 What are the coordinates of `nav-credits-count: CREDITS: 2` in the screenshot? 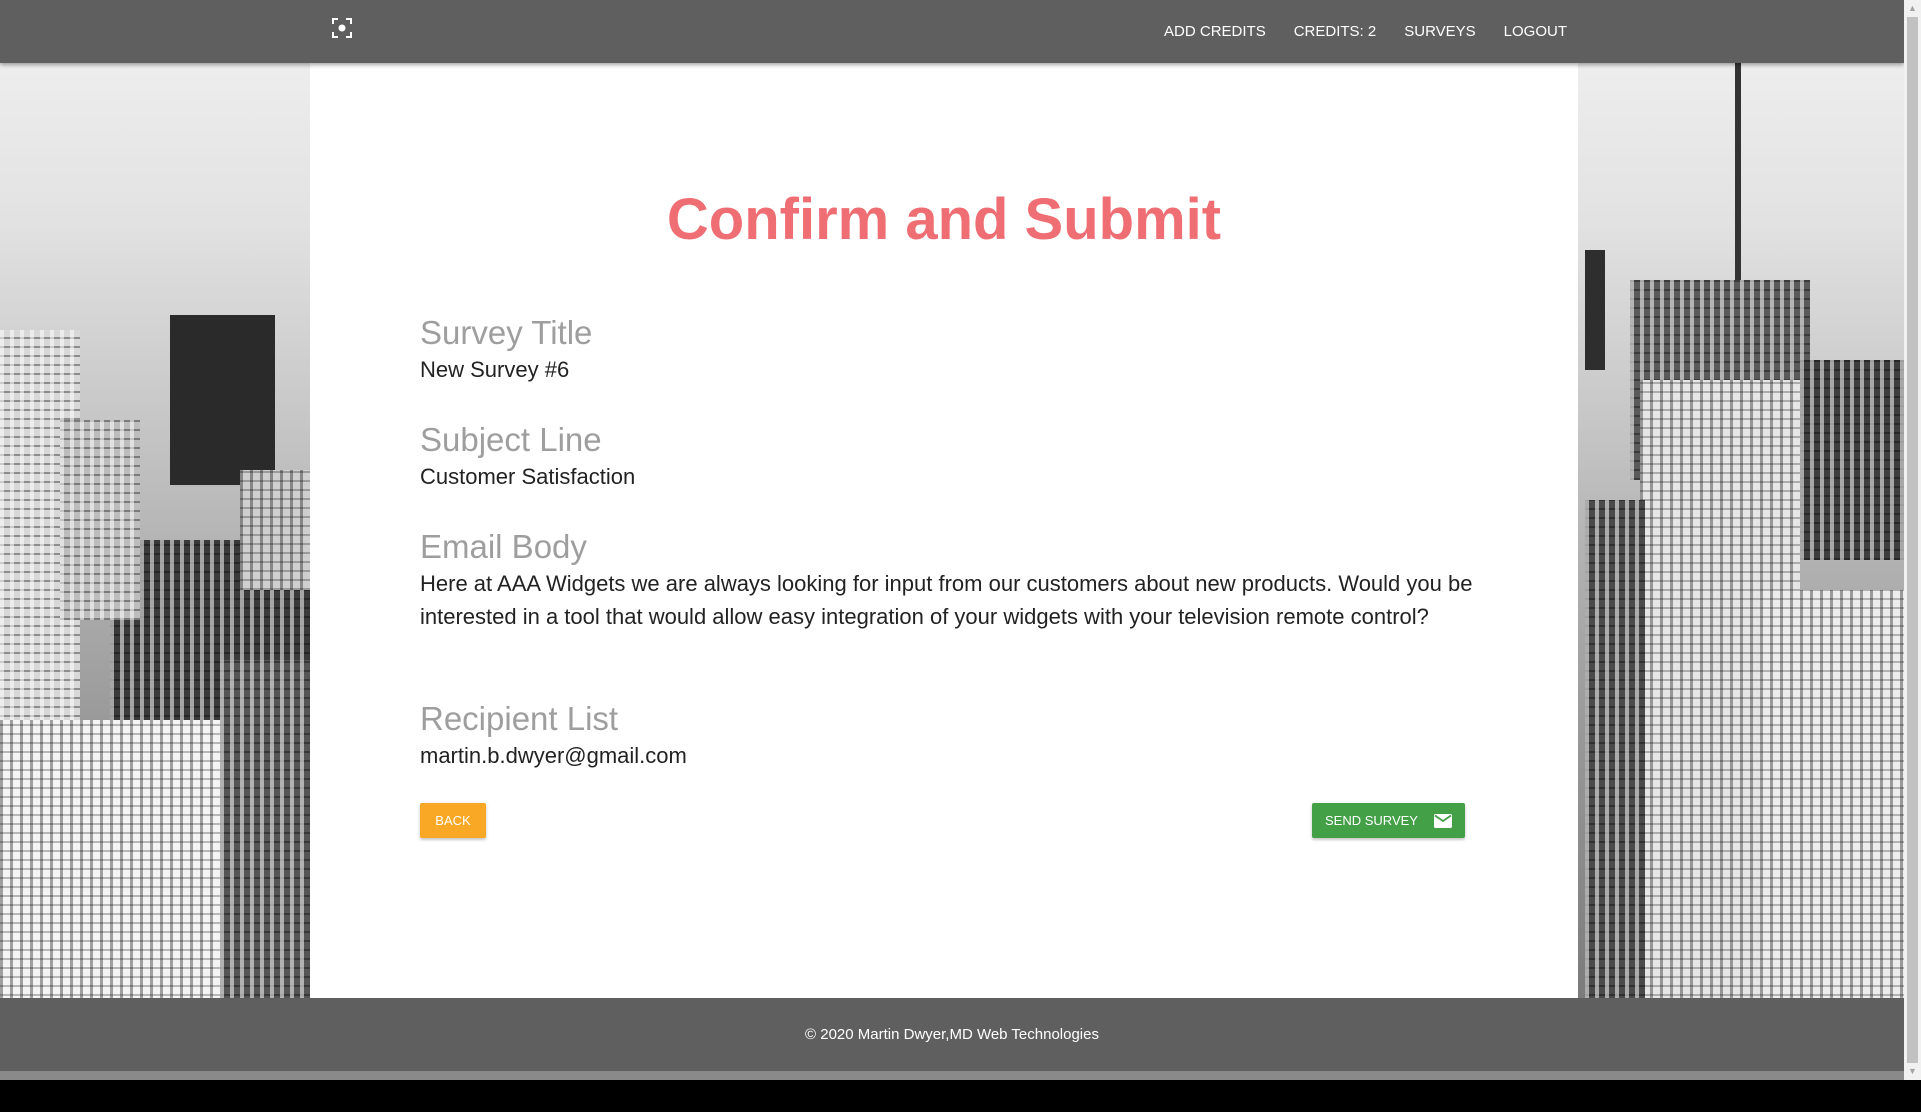 It's located at (1335, 31).